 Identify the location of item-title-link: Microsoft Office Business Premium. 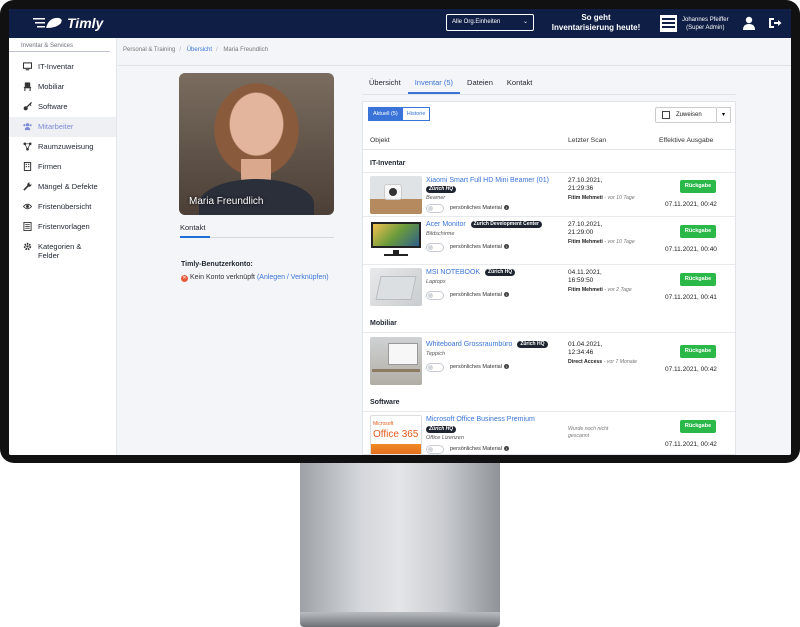
(480, 419).